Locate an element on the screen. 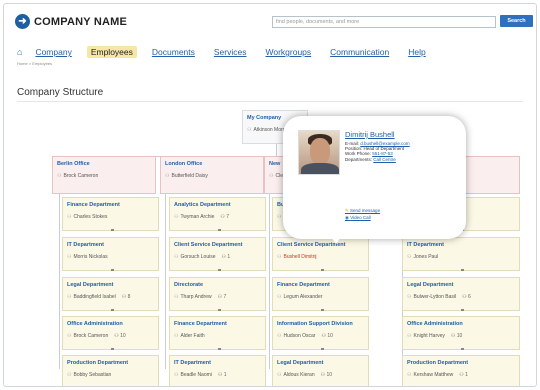  search-input: find people, documents, and more is located at coordinates (384, 22).